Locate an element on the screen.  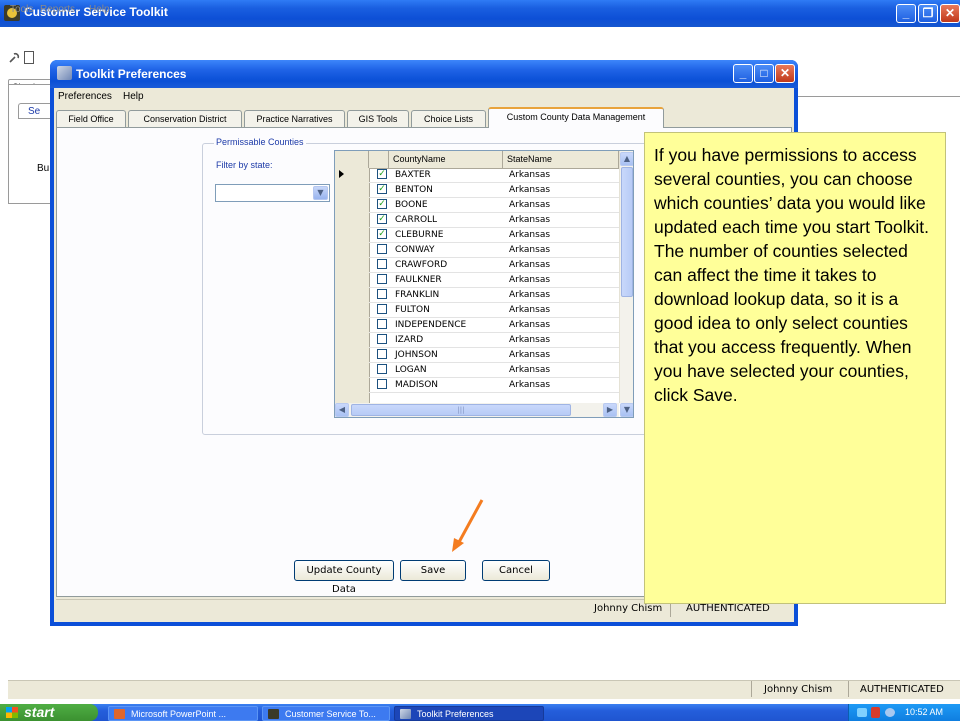
county-name-cell: BENTON is located at coordinates (414, 190).